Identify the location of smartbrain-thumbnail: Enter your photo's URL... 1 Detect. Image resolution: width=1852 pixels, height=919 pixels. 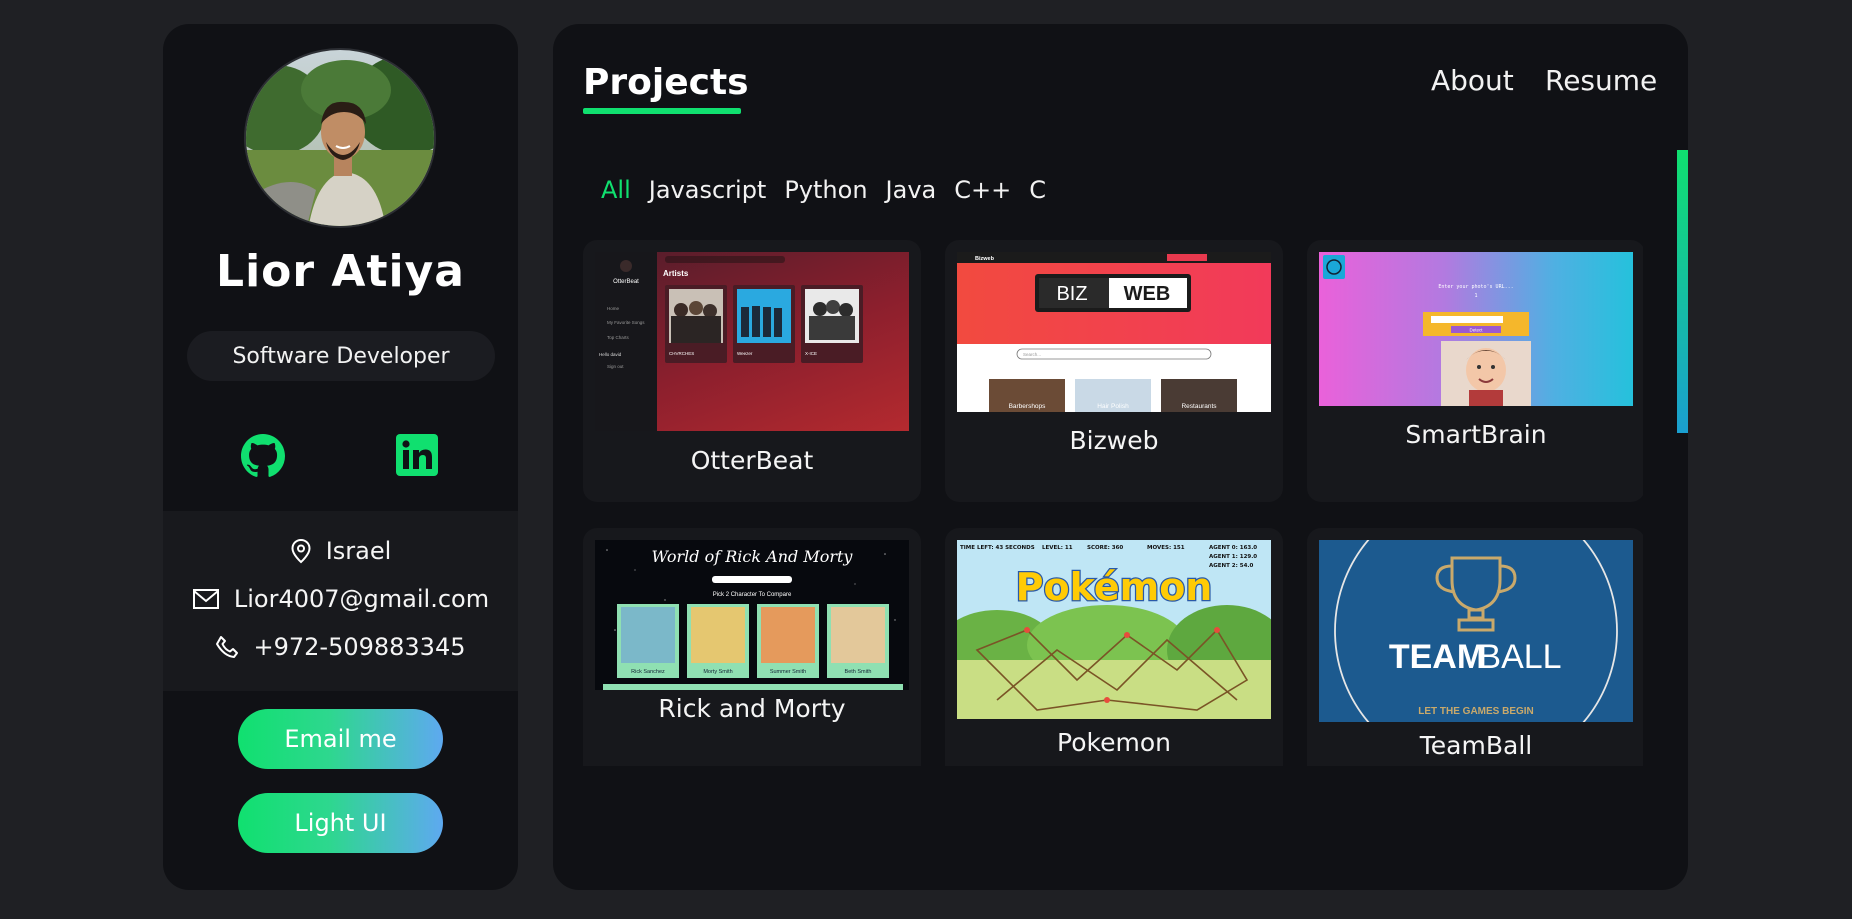
(1476, 329).